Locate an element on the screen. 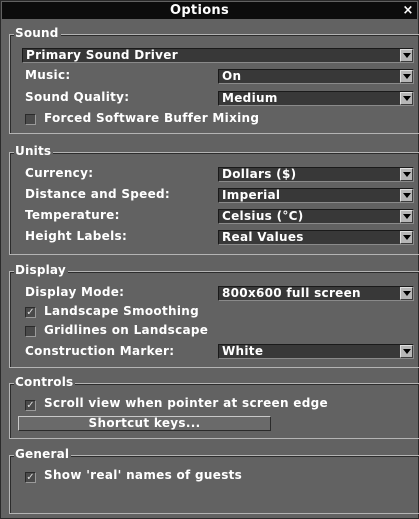 Image resolution: width=419 pixels, height=519 pixels. display-mode-label: Display Mode: is located at coordinates (75, 292).